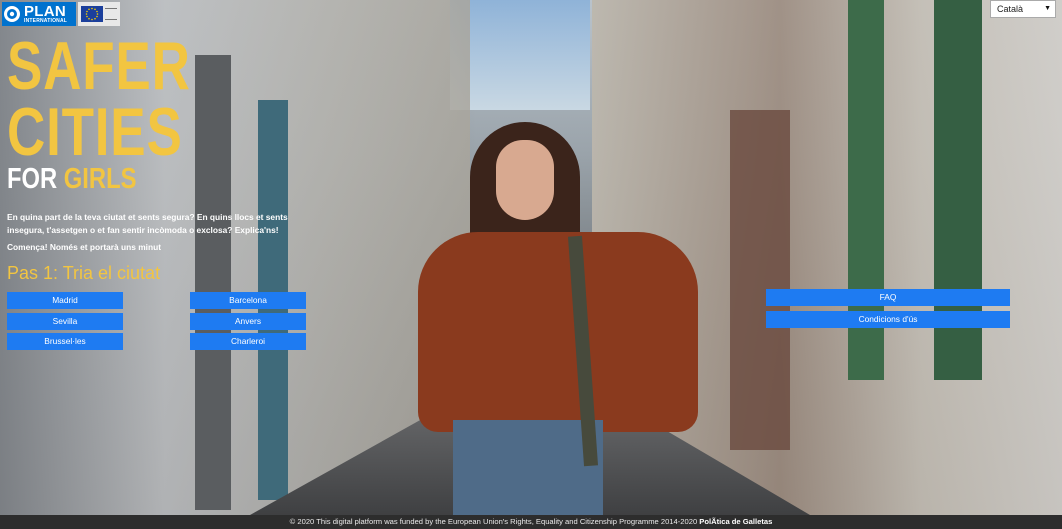 This screenshot has height=529, width=1062. Describe the element at coordinates (65, 341) in the screenshot. I see `city-button-brussel-les: Brussel·les` at that location.